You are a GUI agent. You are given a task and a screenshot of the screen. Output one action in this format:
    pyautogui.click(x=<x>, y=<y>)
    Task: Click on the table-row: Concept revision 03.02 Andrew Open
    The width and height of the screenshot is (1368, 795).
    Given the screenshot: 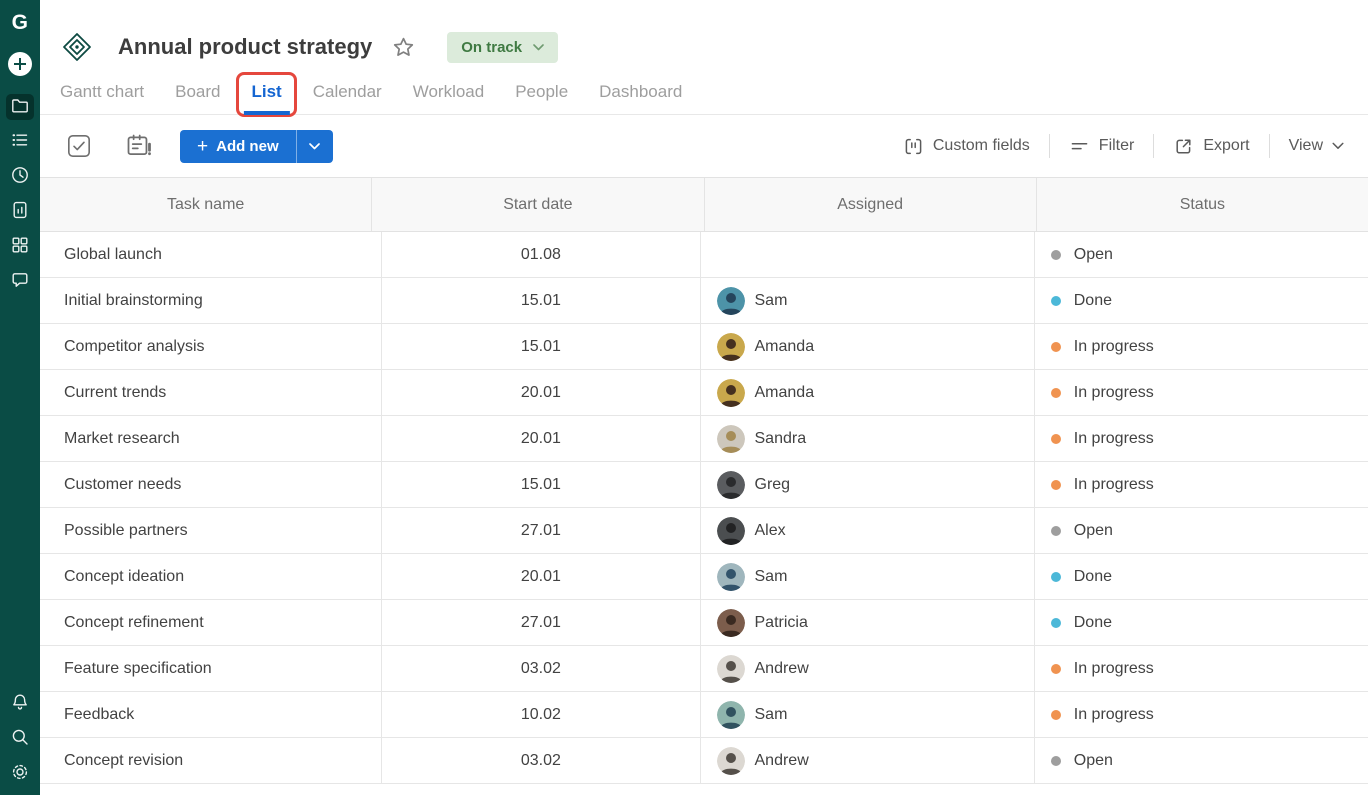 What is the action you would take?
    pyautogui.click(x=704, y=761)
    